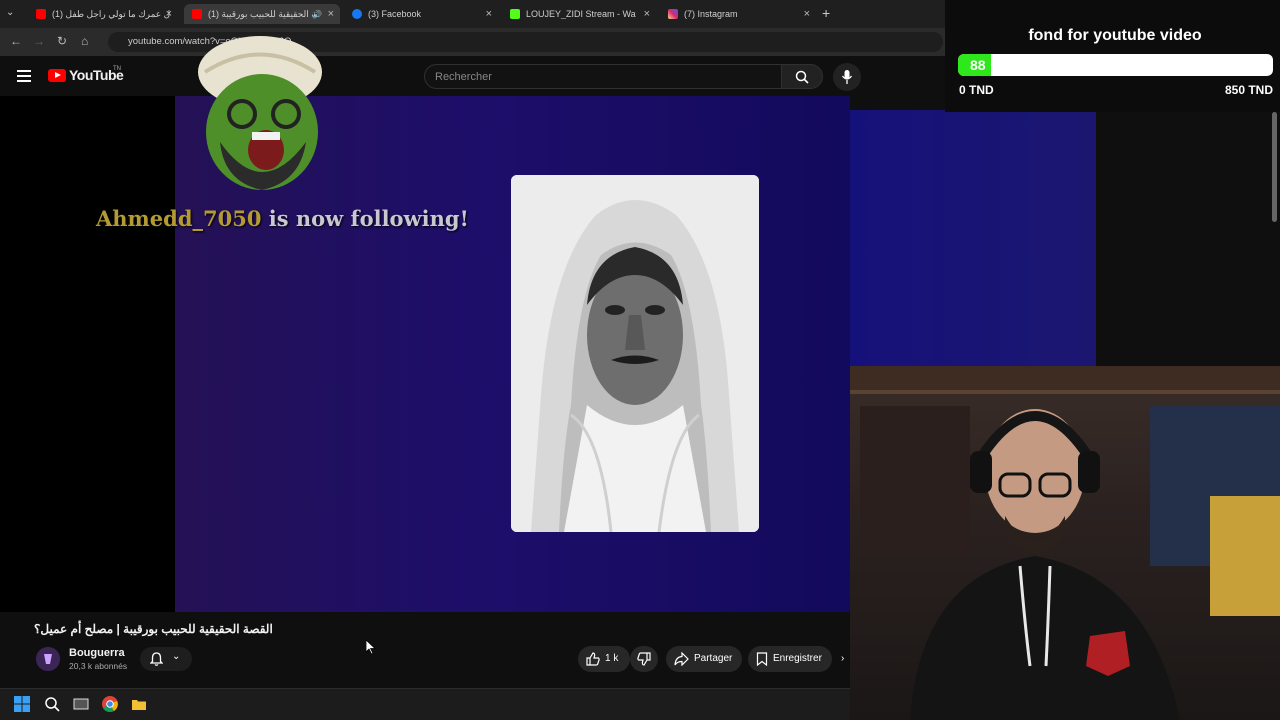 Image resolution: width=1280 pixels, height=720 pixels. Describe the element at coordinates (673, 14) in the screenshot. I see `instagram-favicon-icon` at that location.